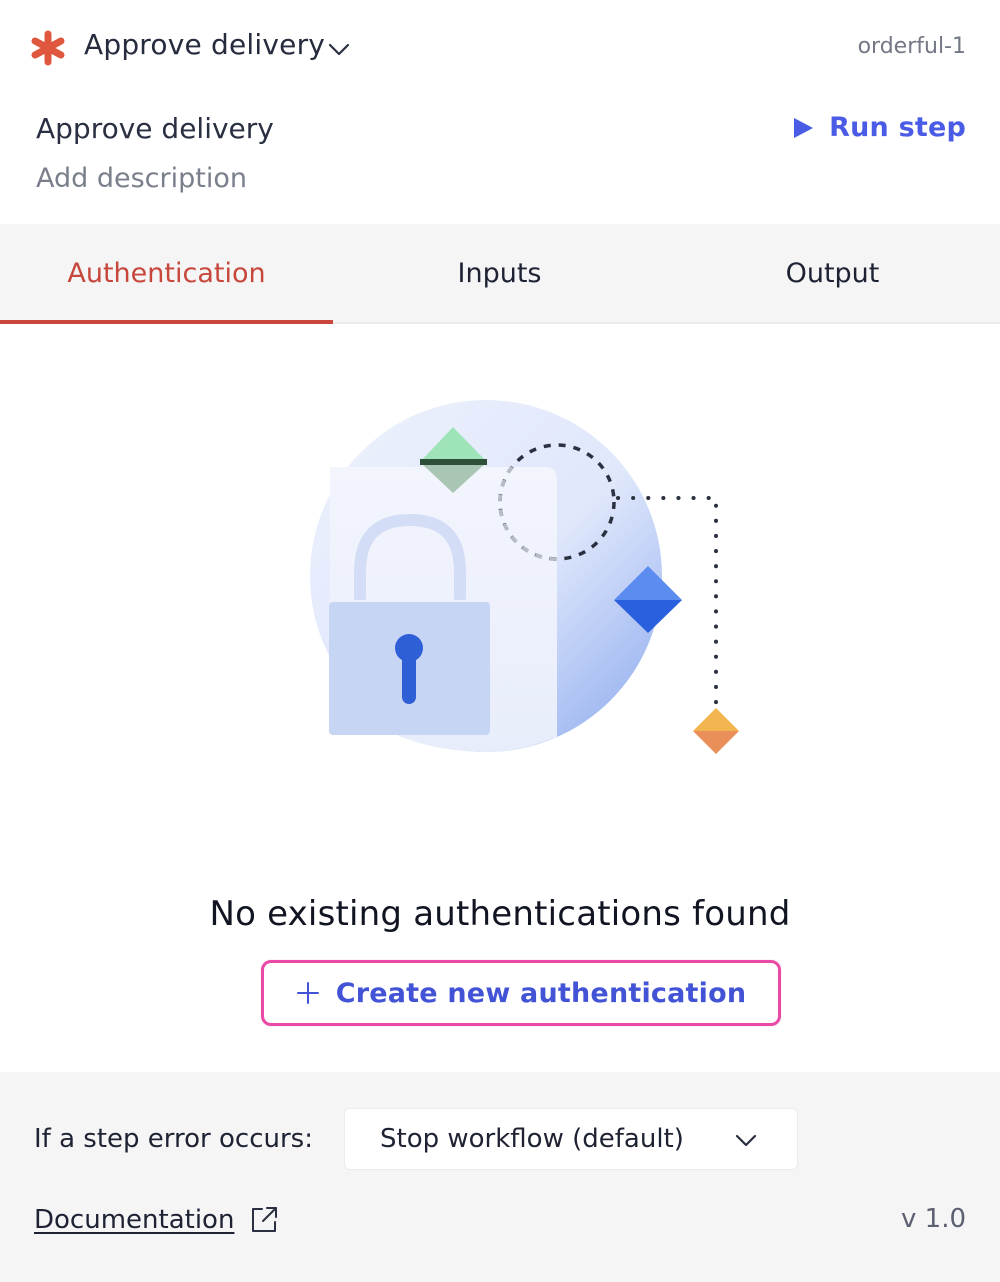 Image resolution: width=1000 pixels, height=1282 pixels. I want to click on add-description-field: Add description, so click(141, 178).